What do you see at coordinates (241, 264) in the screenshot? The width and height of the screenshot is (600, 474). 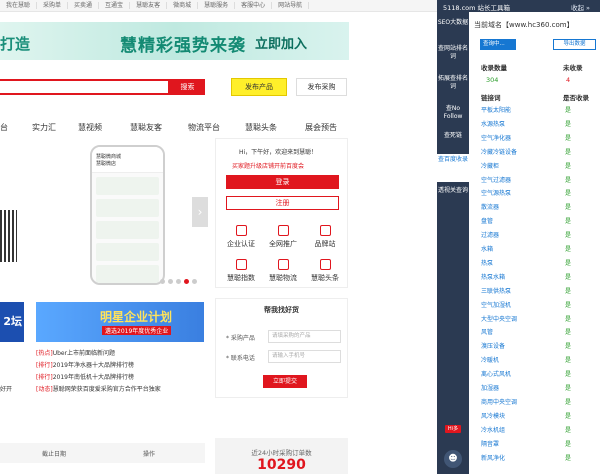 I see `index-icon` at bounding box center [241, 264].